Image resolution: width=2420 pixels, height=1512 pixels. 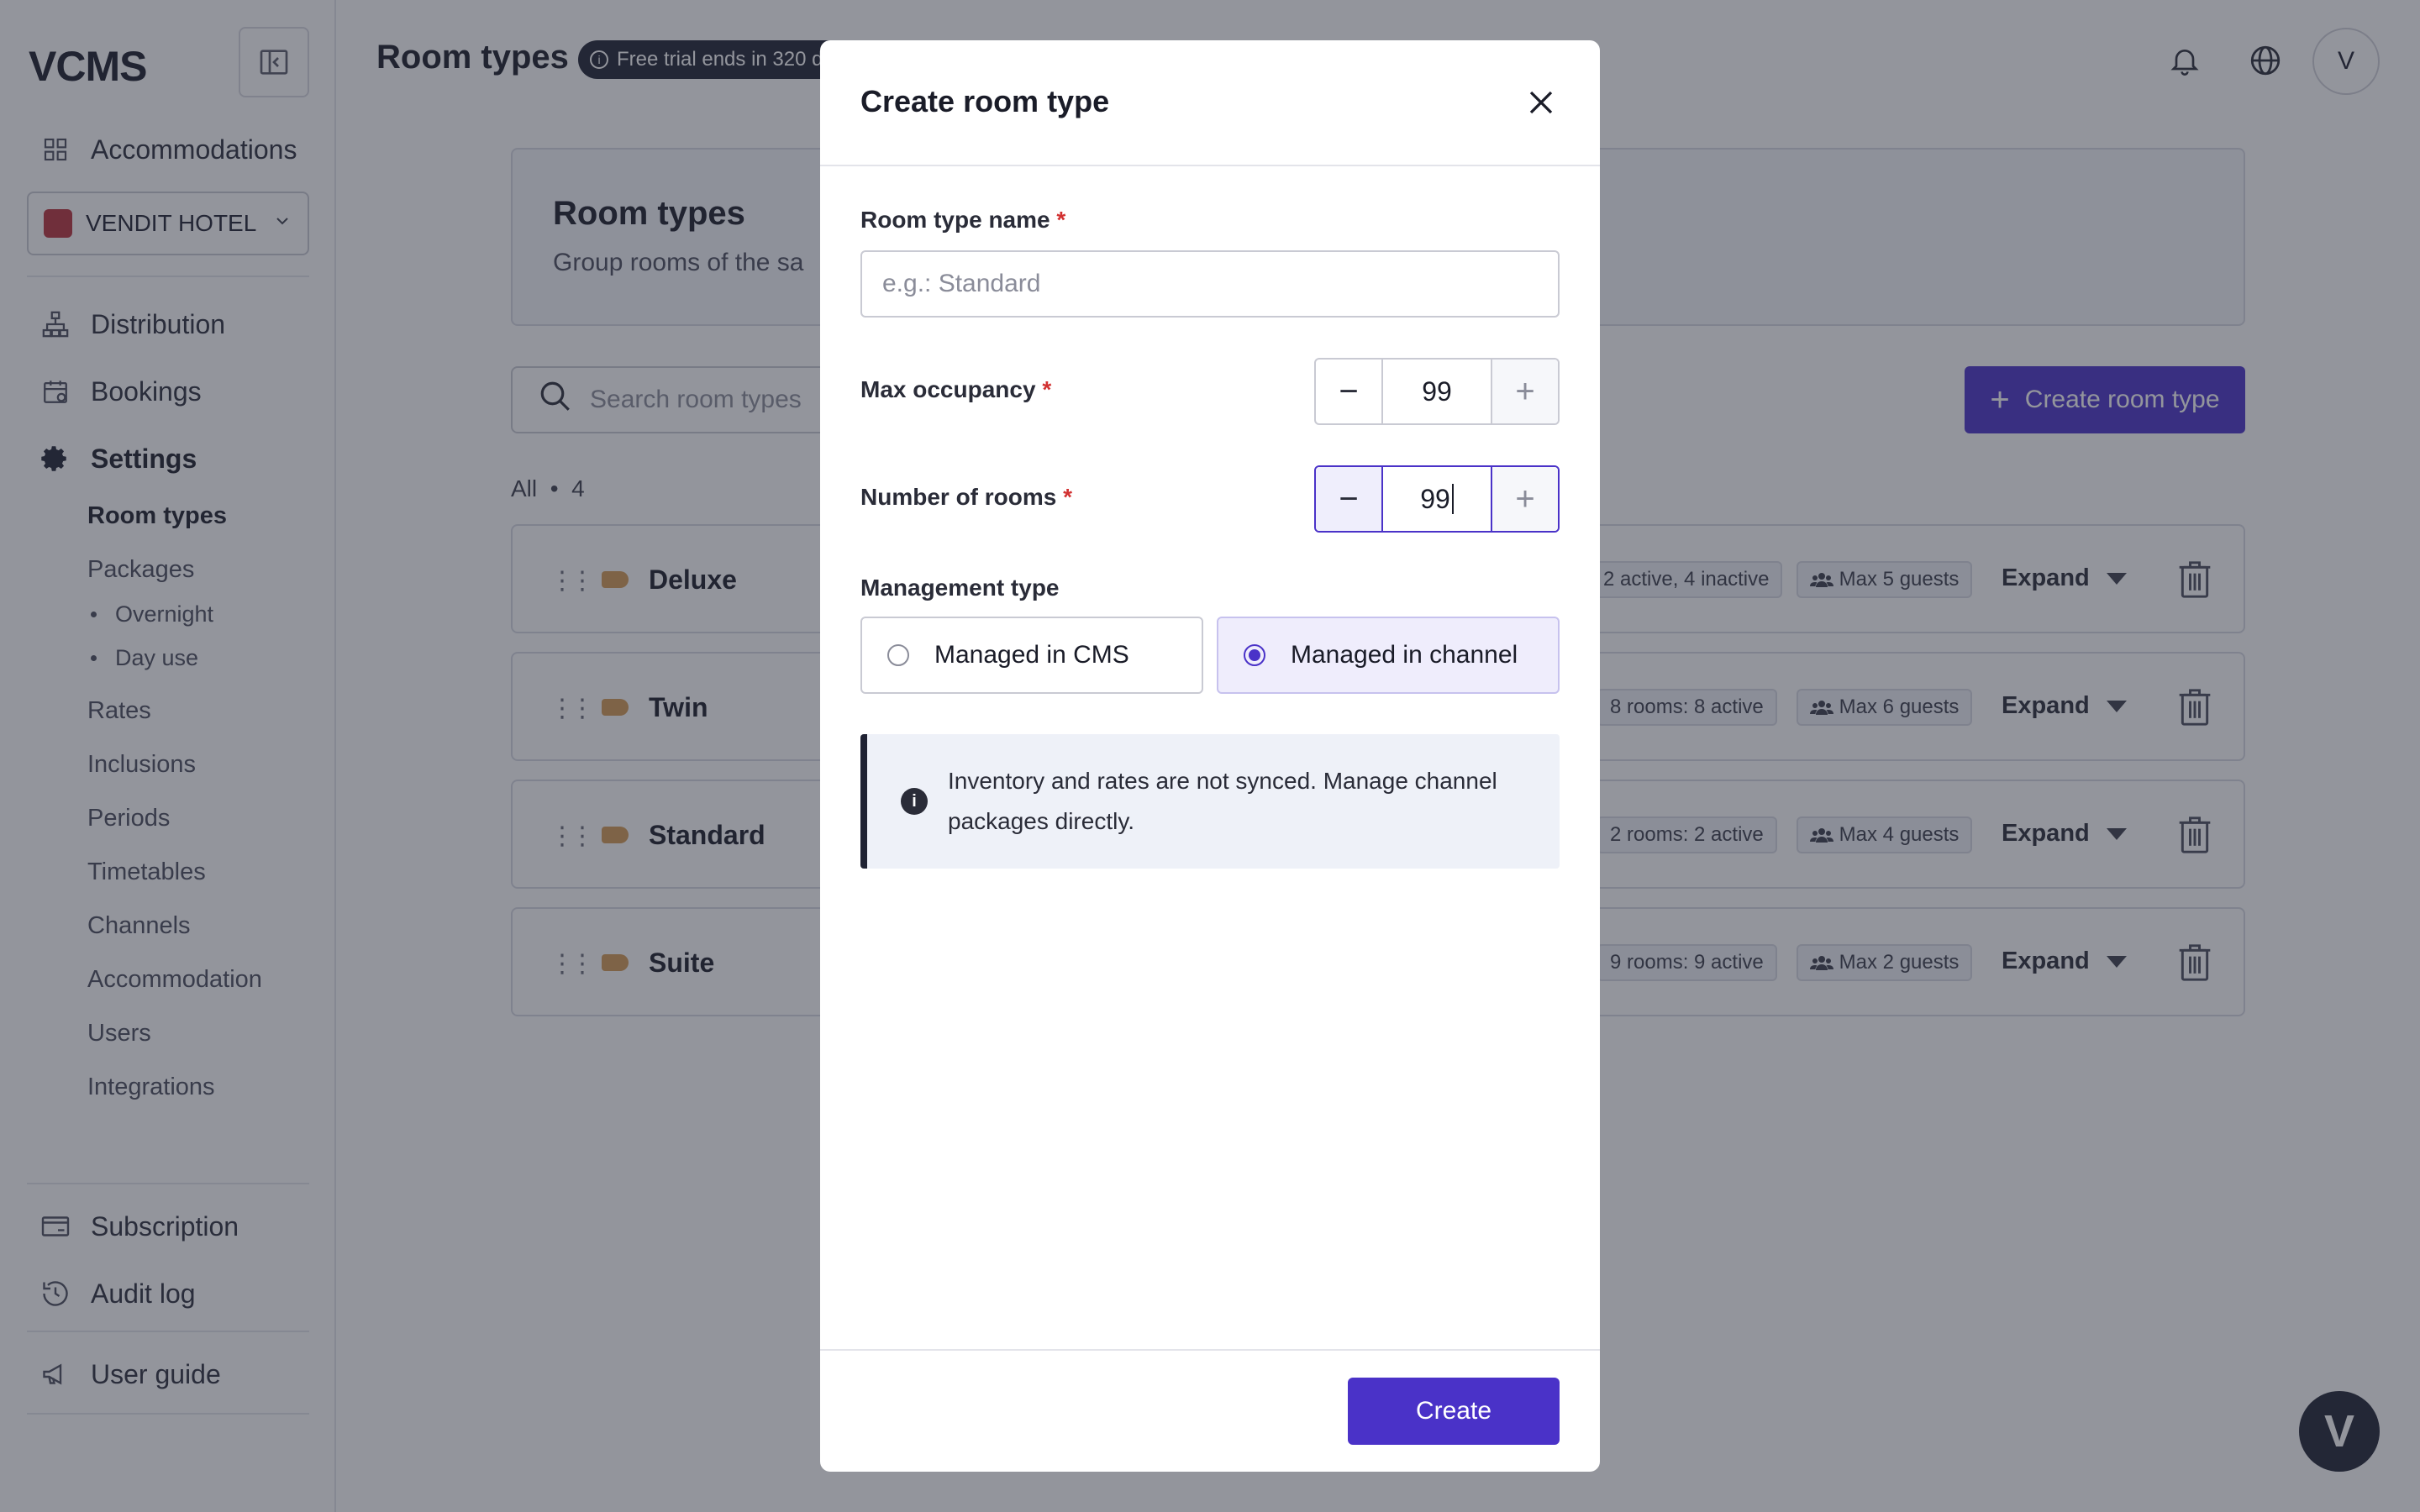 I want to click on radio-managed-in-cms: Managed in CMS, so click(x=1031, y=655).